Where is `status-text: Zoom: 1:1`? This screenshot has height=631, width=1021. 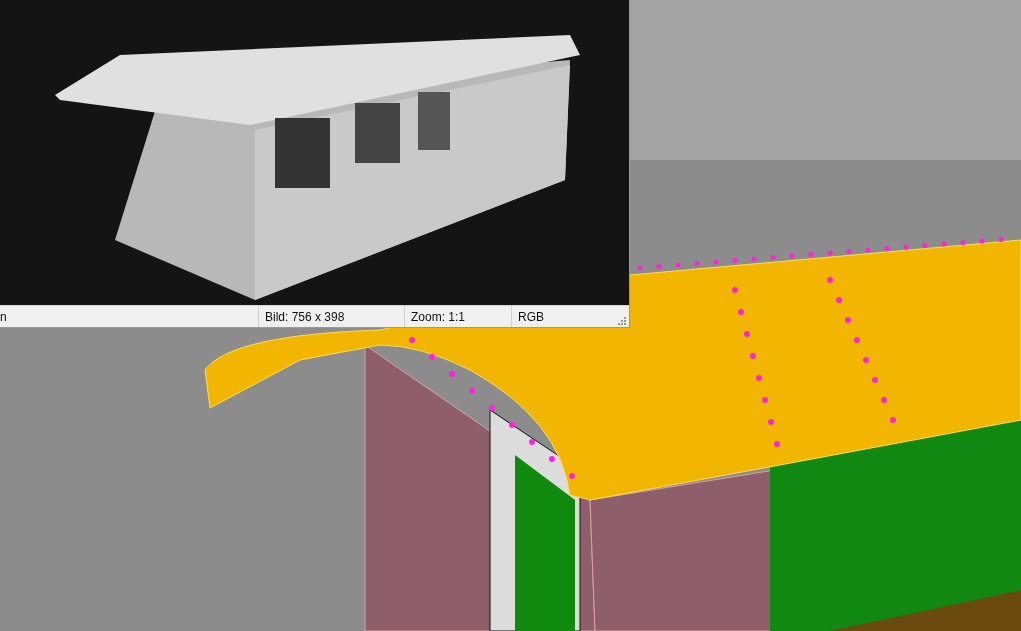 status-text: Zoom: 1:1 is located at coordinates (457, 316).